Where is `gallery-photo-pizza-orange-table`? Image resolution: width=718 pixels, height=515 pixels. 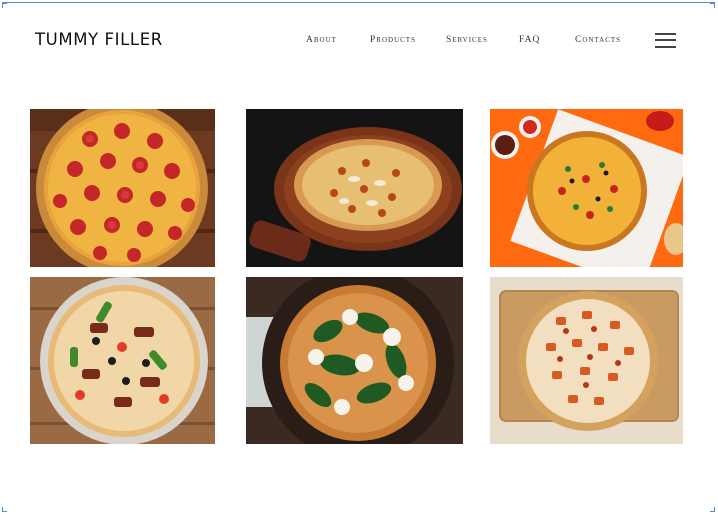
gallery-photo-pizza-orange-table is located at coordinates (586, 188).